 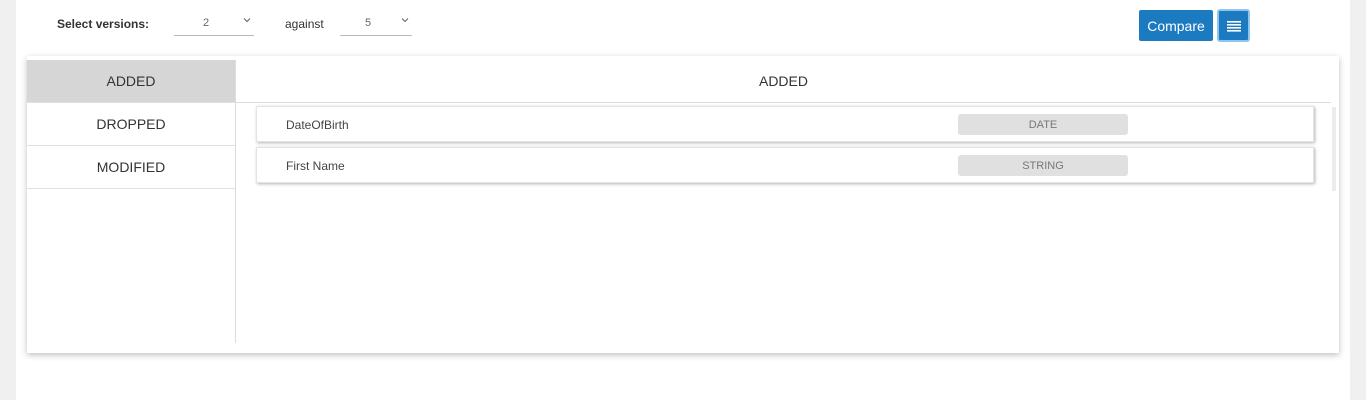 What do you see at coordinates (103, 24) in the screenshot?
I see `select-versions-label: Select versions:` at bounding box center [103, 24].